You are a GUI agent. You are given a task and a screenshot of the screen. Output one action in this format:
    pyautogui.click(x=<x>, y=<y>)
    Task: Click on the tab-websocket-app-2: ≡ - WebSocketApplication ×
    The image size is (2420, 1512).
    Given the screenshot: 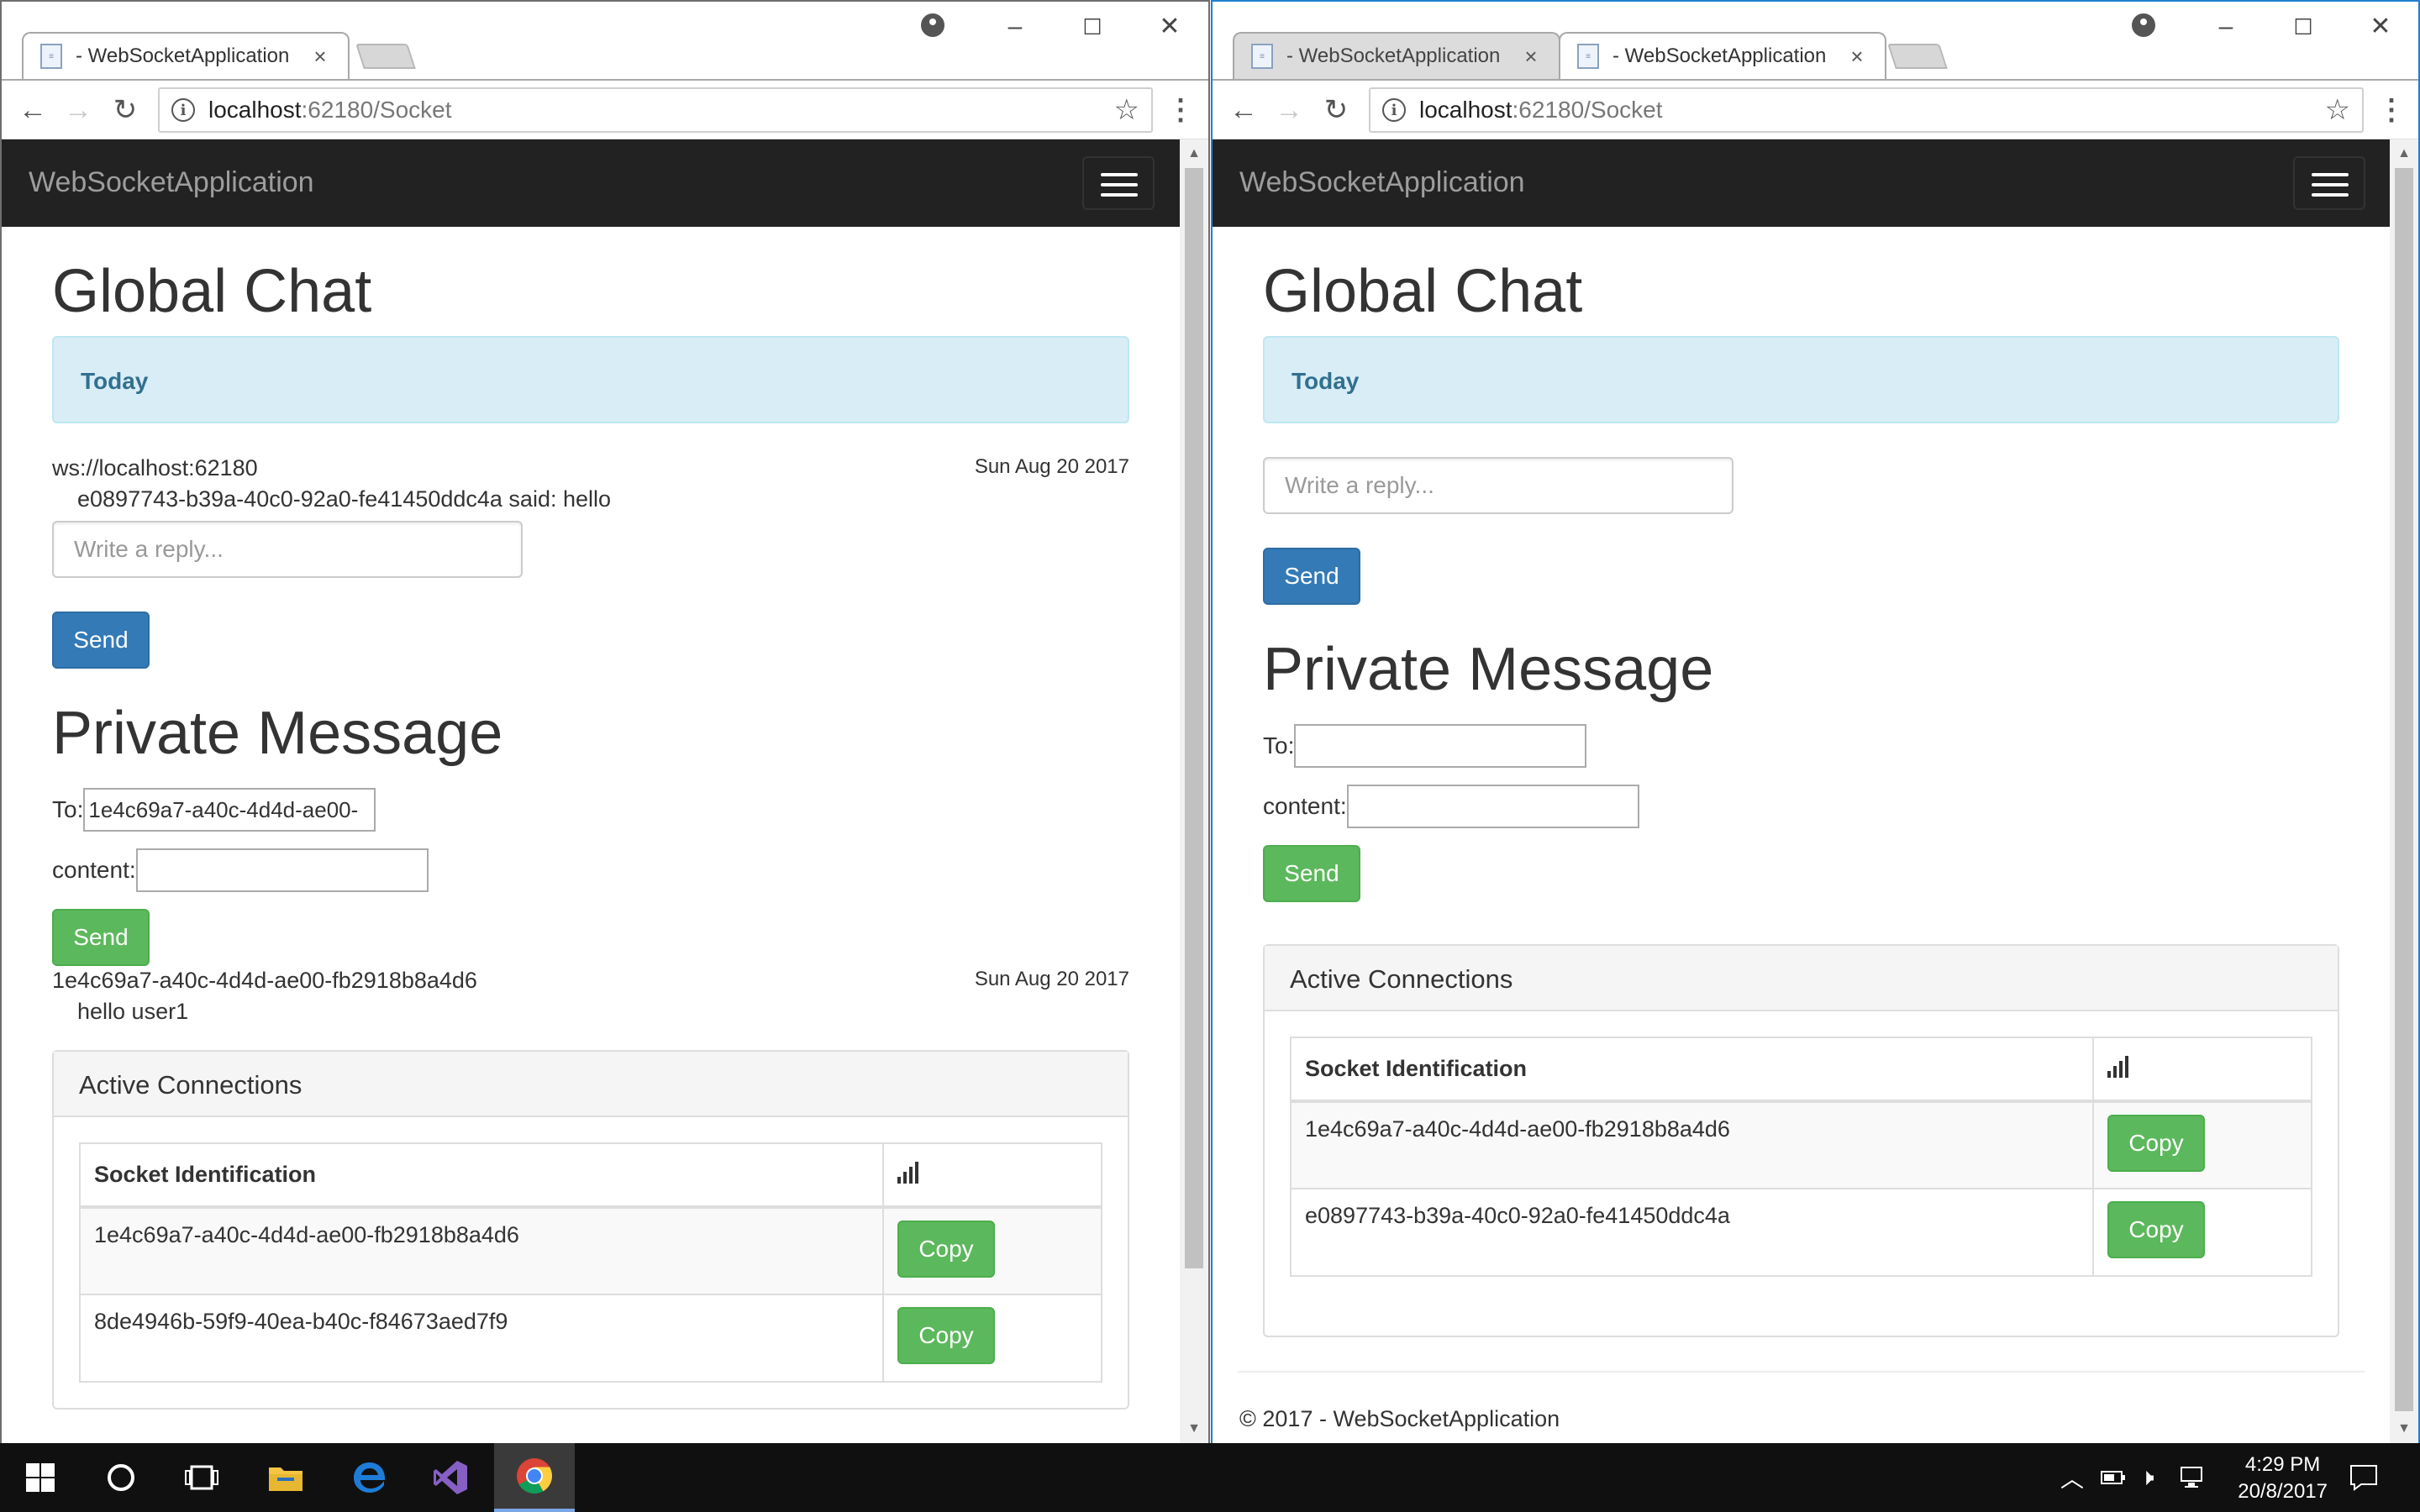 What is the action you would take?
    pyautogui.click(x=1723, y=55)
    